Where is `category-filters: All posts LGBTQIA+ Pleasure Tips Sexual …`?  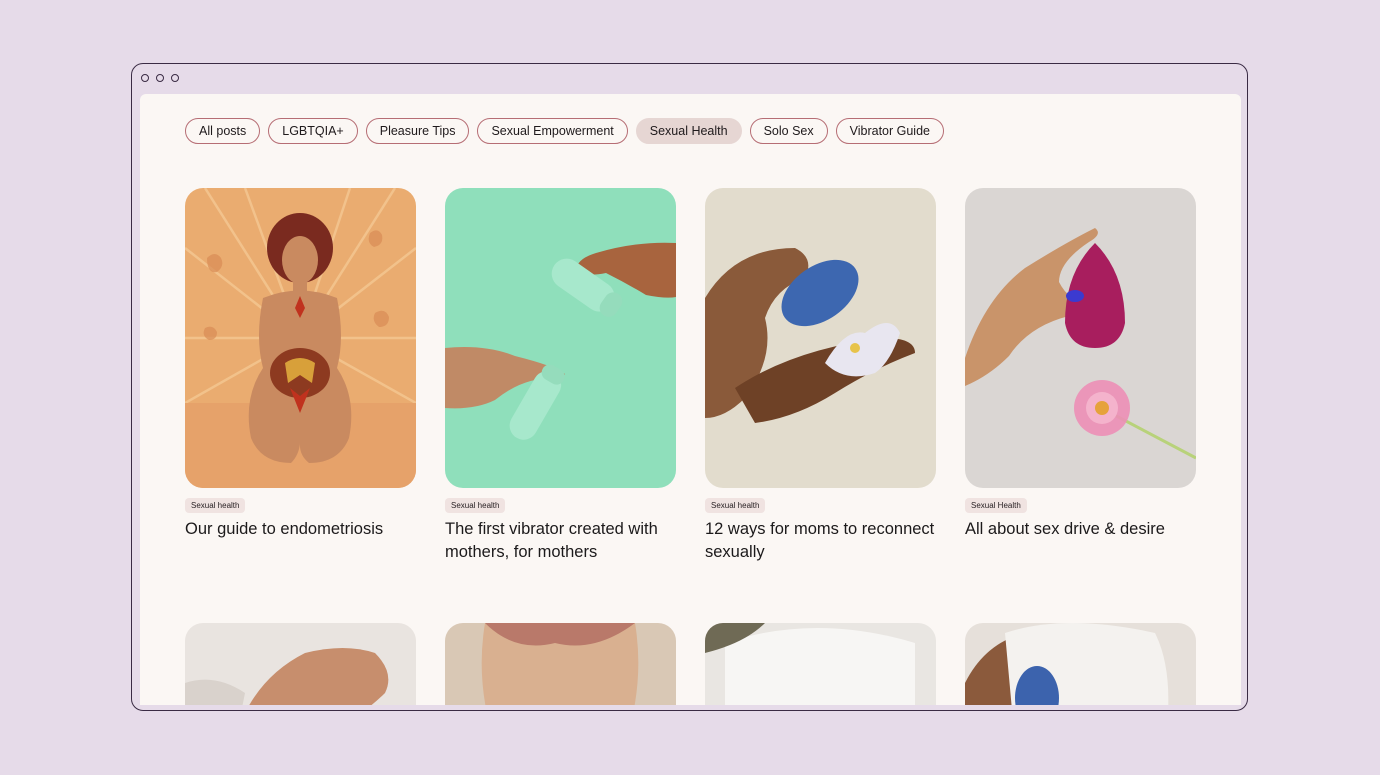
category-filters: All posts LGBTQIA+ Pleasure Tips Sexual … is located at coordinates (564, 131).